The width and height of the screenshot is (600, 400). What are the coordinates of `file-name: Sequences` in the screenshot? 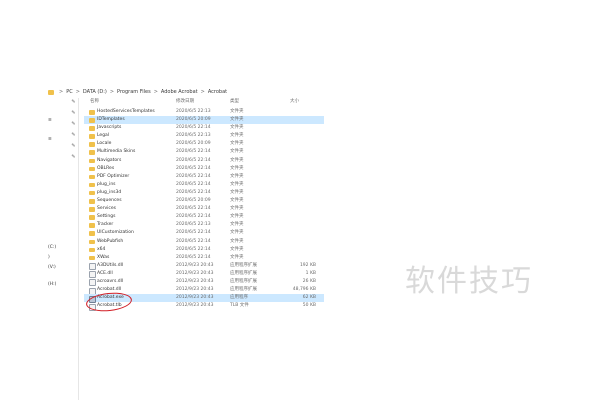 It's located at (109, 201).